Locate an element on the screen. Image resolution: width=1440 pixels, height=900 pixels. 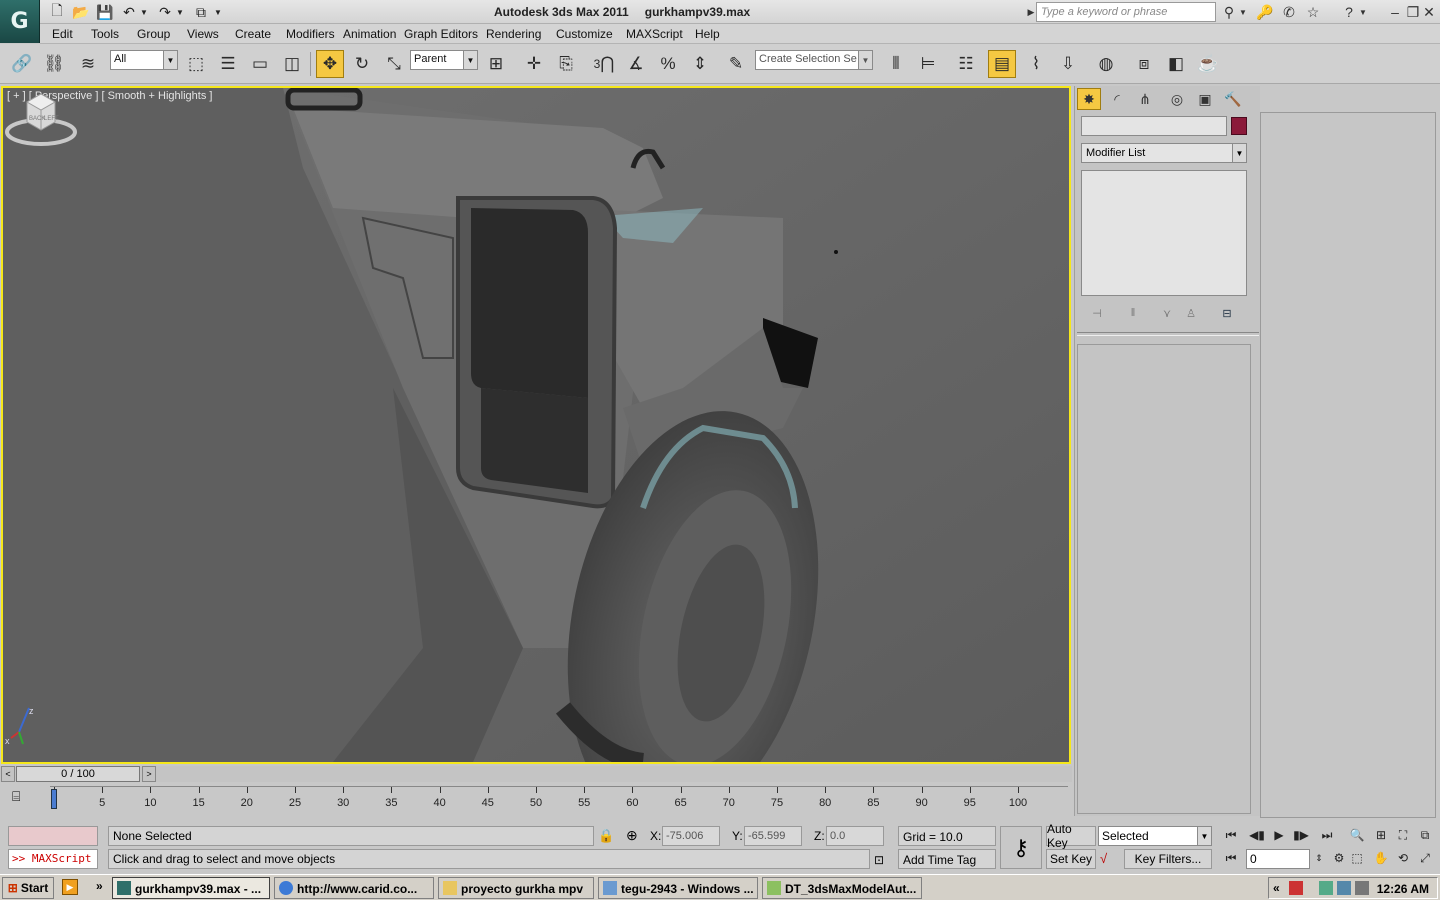
next-key-icon: ▮▶ is located at coordinates (1301, 835).